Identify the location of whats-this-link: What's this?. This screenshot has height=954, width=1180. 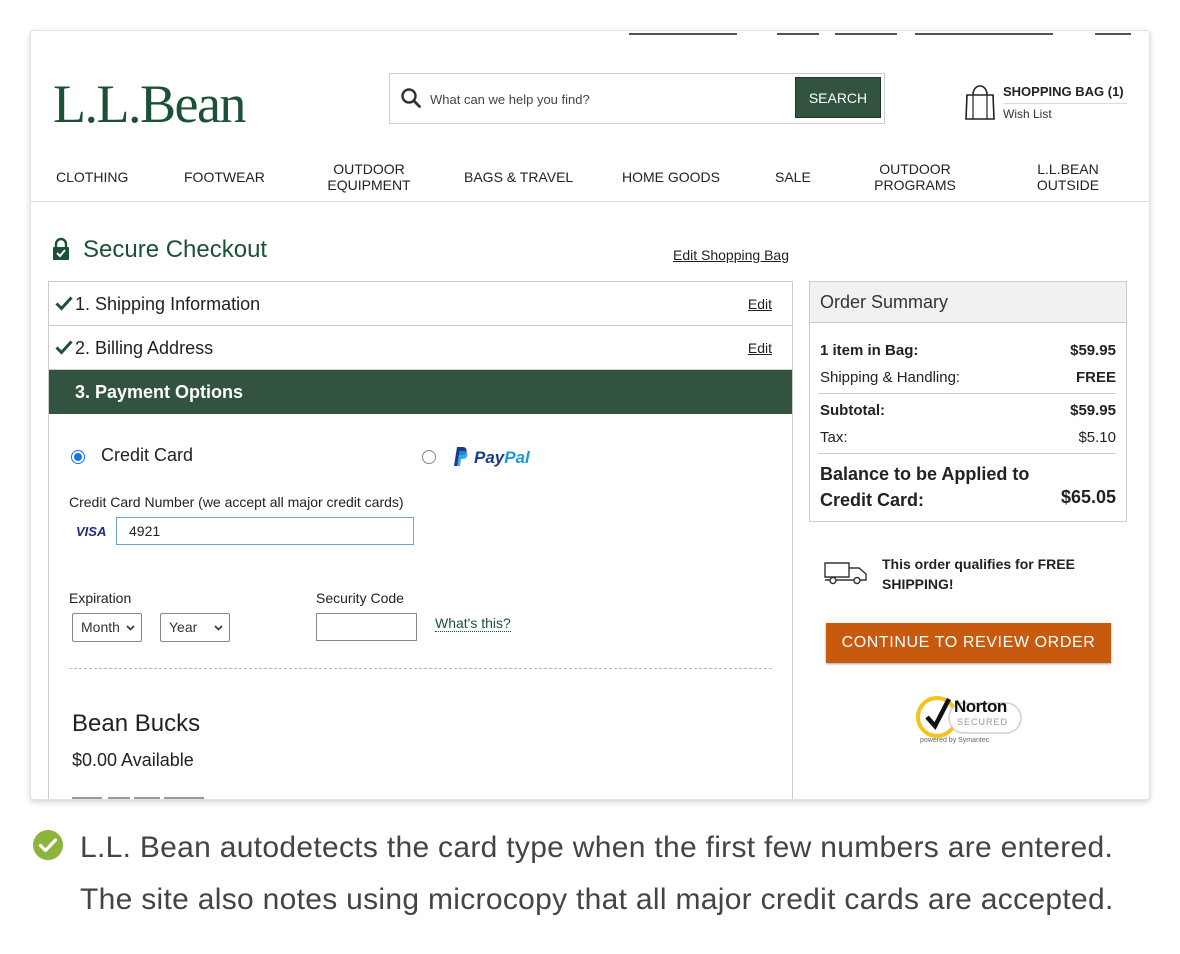
(473, 623).